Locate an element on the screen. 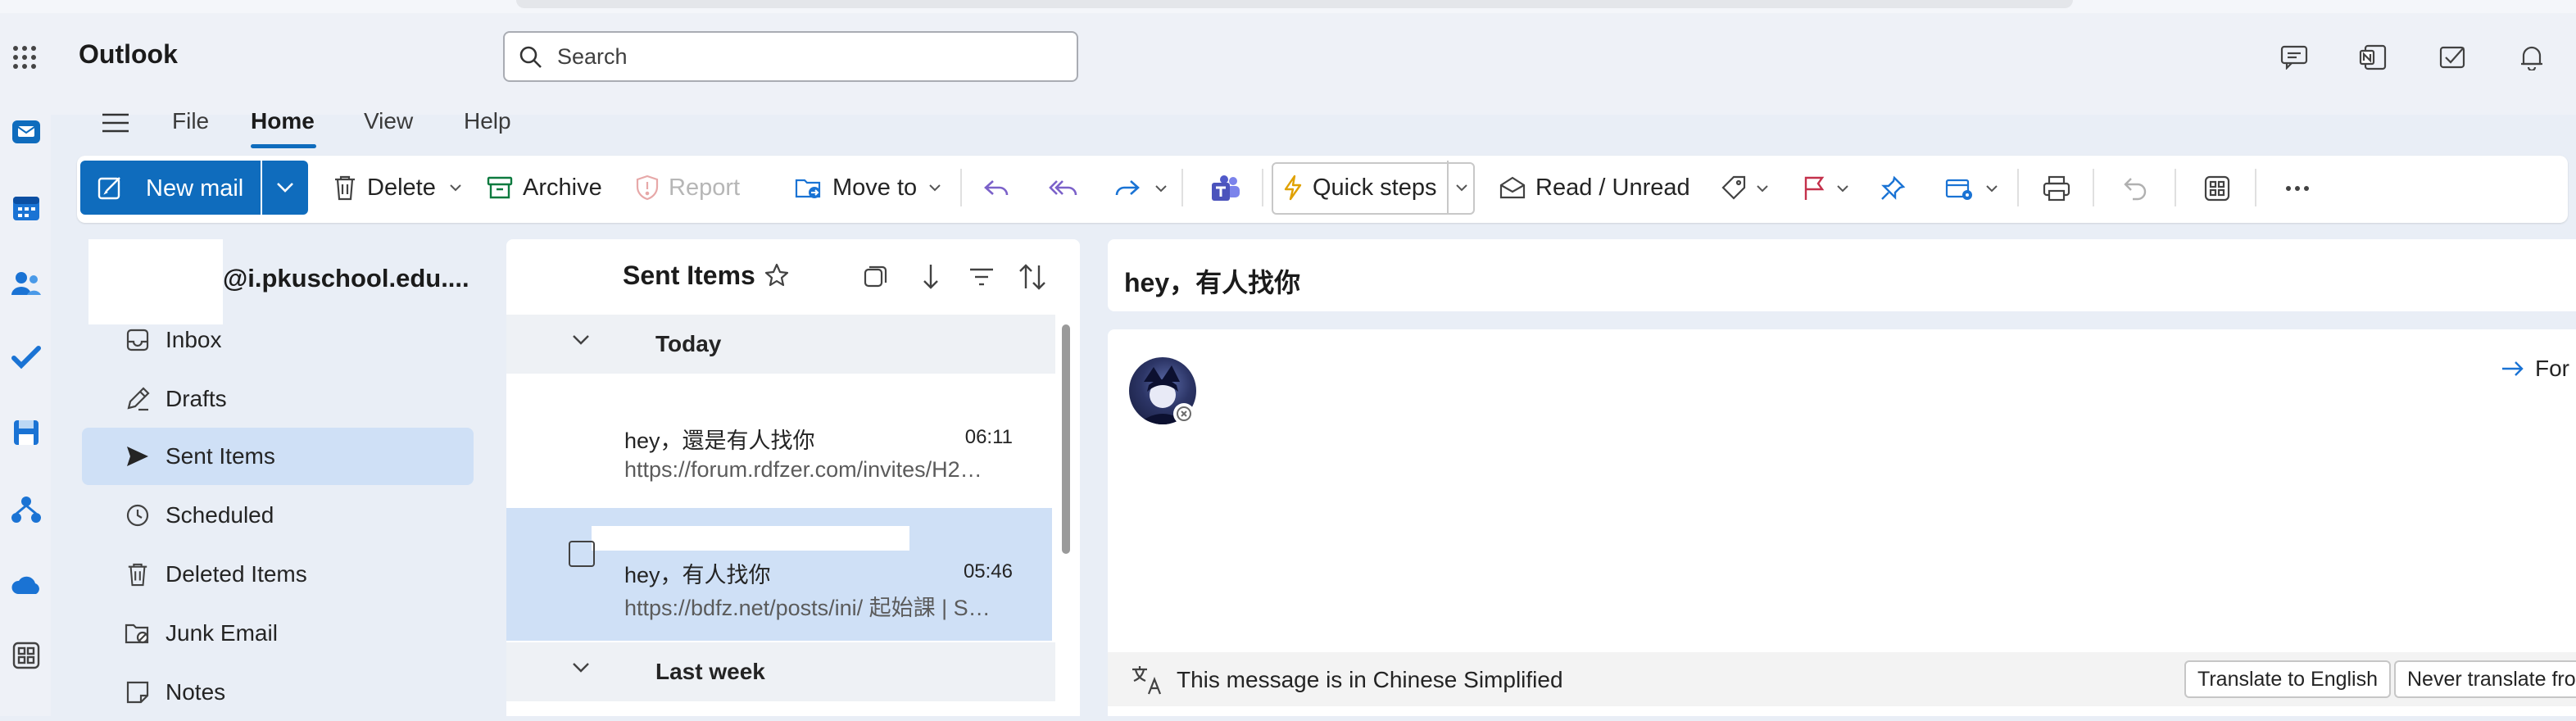 Image resolution: width=2576 pixels, height=721 pixels. apps-grid-icon is located at coordinates (2217, 188).